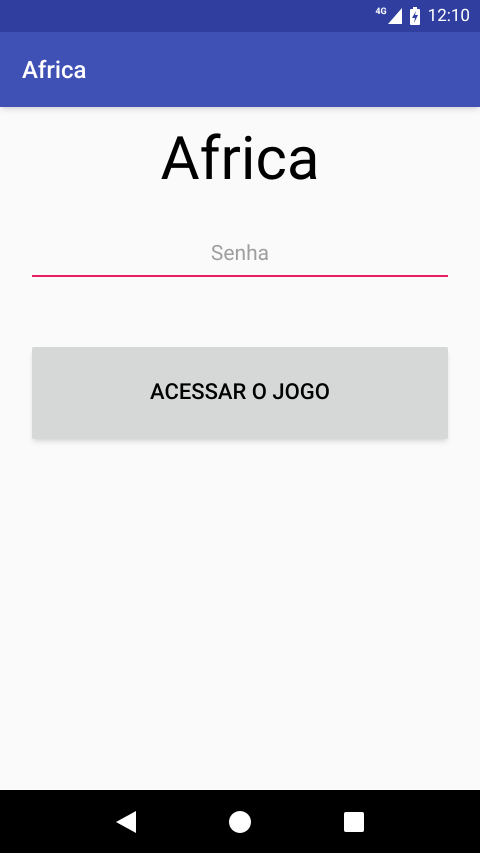 The height and width of the screenshot is (853, 480). I want to click on page-heading: Africa, so click(240, 159).